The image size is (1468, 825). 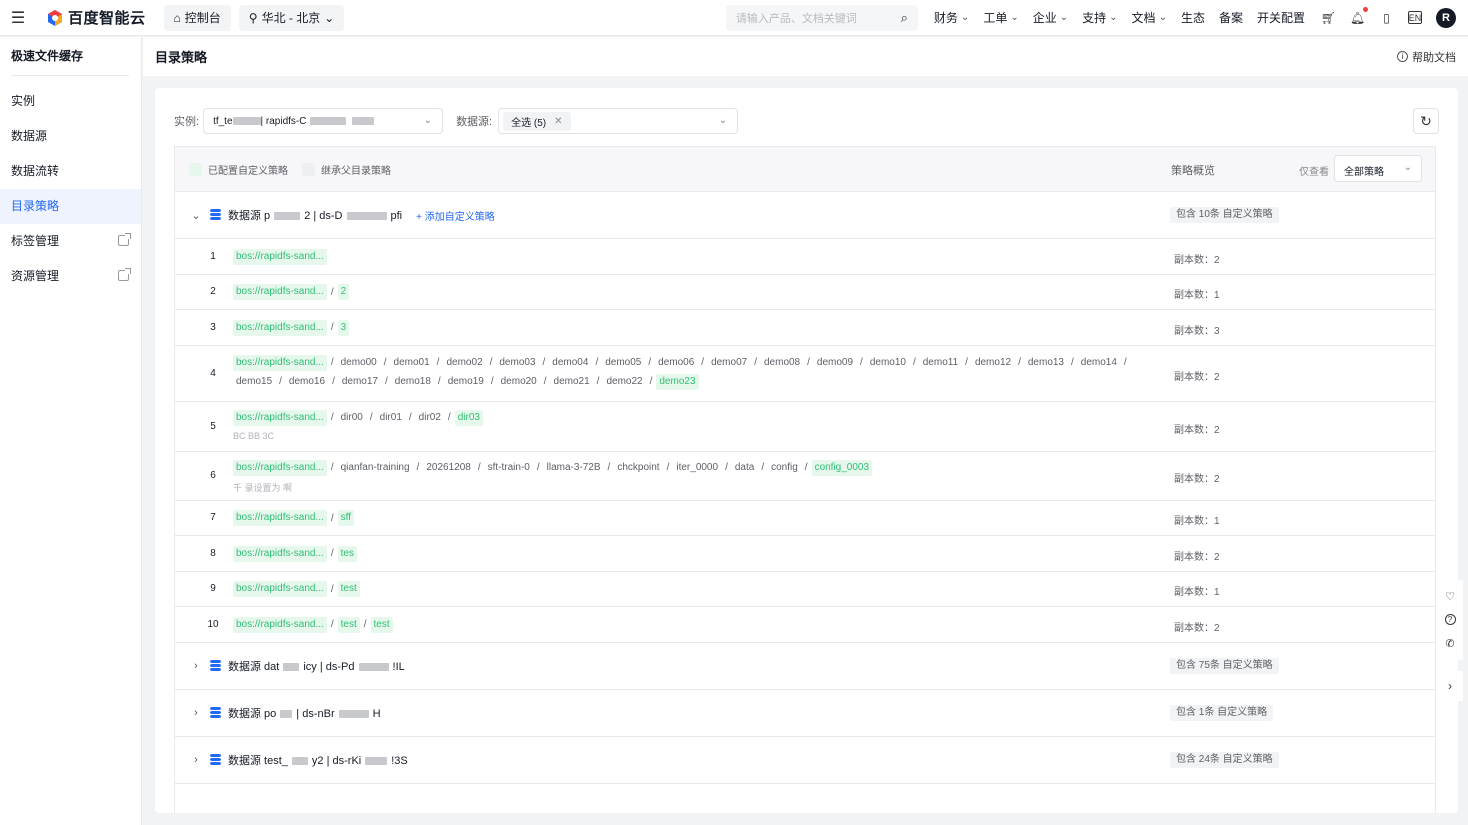 What do you see at coordinates (951, 17) in the screenshot?
I see `top-menu-item: 财务` at bounding box center [951, 17].